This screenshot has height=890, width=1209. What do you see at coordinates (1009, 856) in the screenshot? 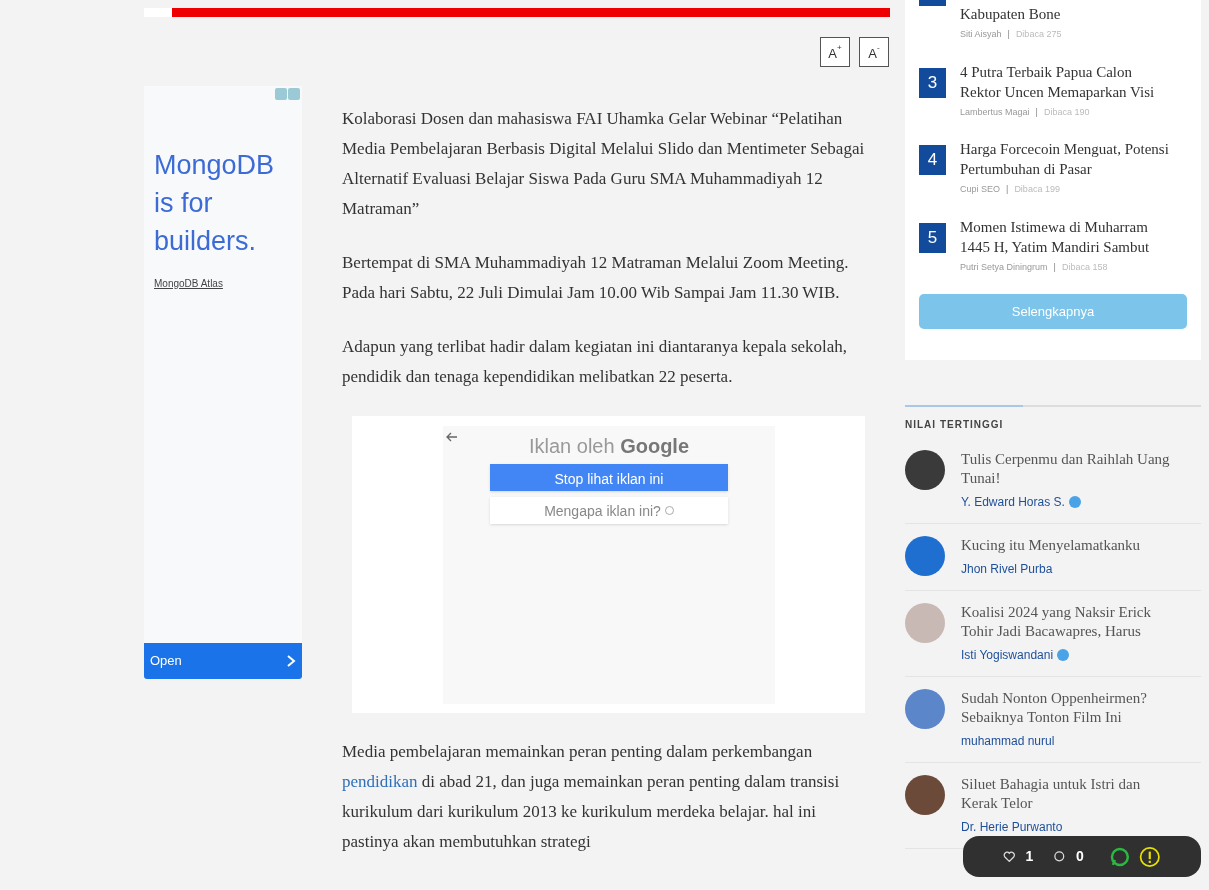
I see `heart-icon` at bounding box center [1009, 856].